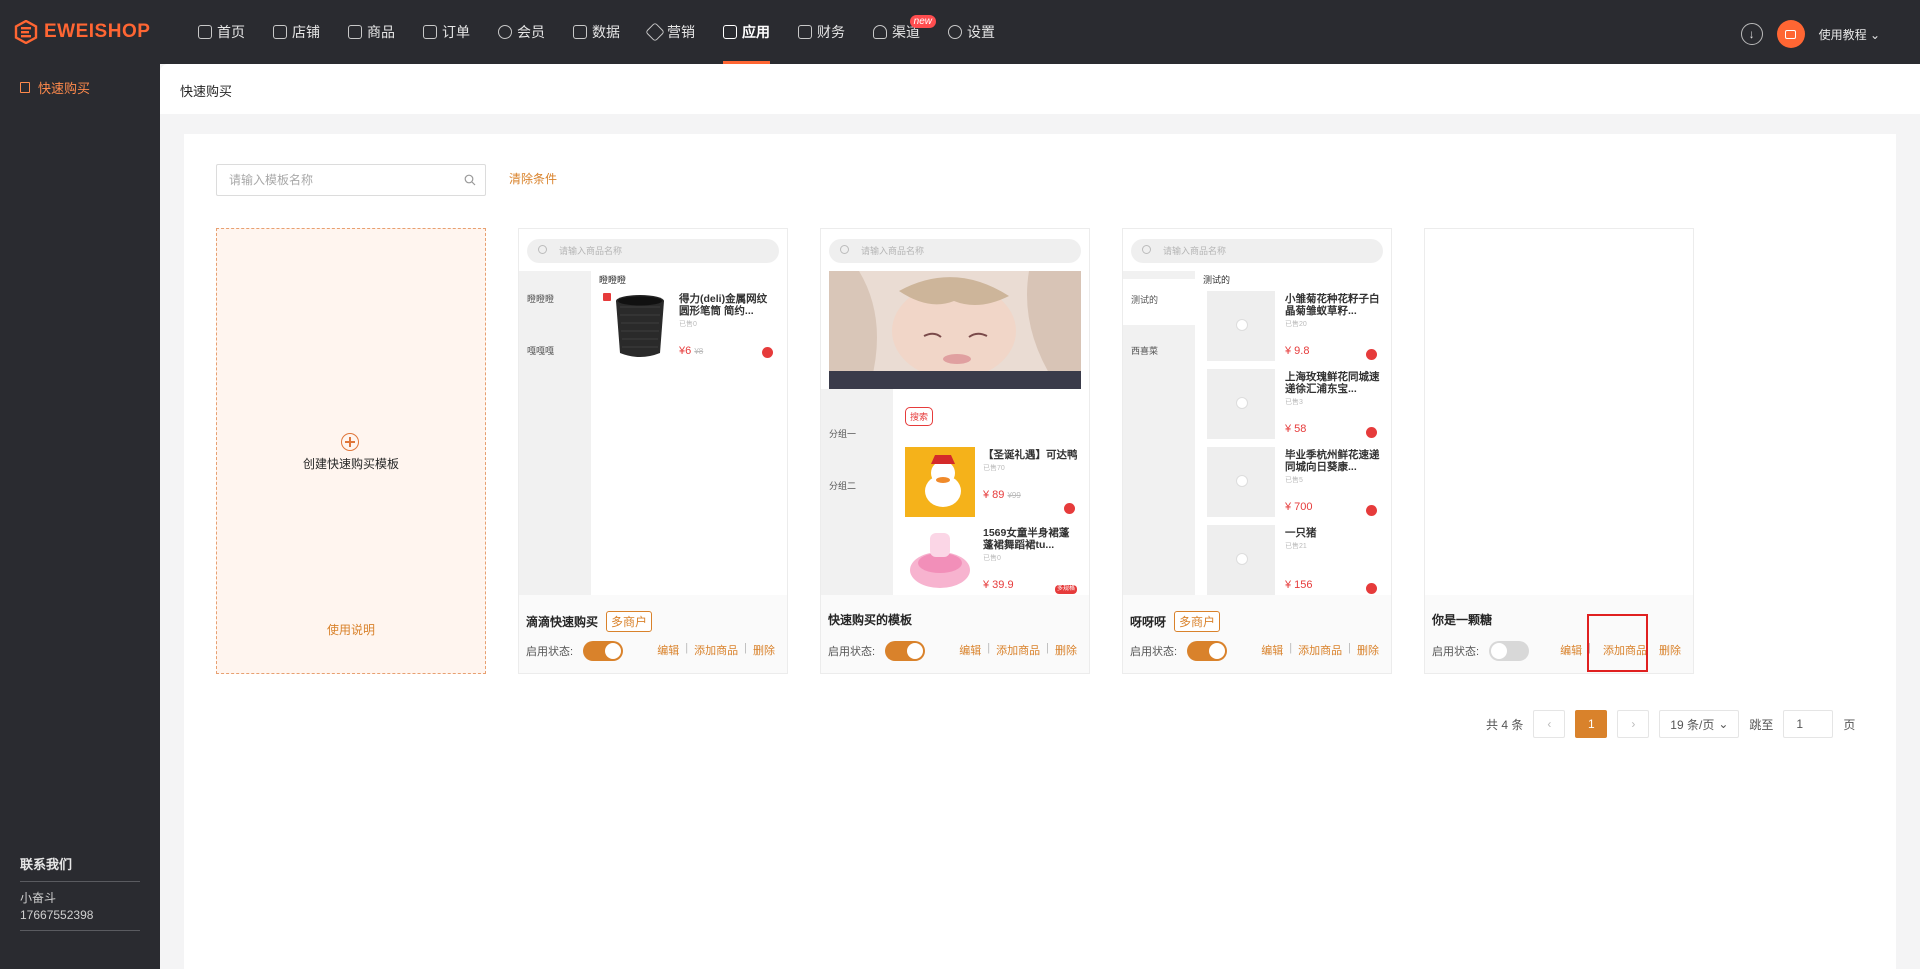 Image resolution: width=1920 pixels, height=969 pixels. I want to click on brand-logo: EWEISHOP, so click(82, 32).